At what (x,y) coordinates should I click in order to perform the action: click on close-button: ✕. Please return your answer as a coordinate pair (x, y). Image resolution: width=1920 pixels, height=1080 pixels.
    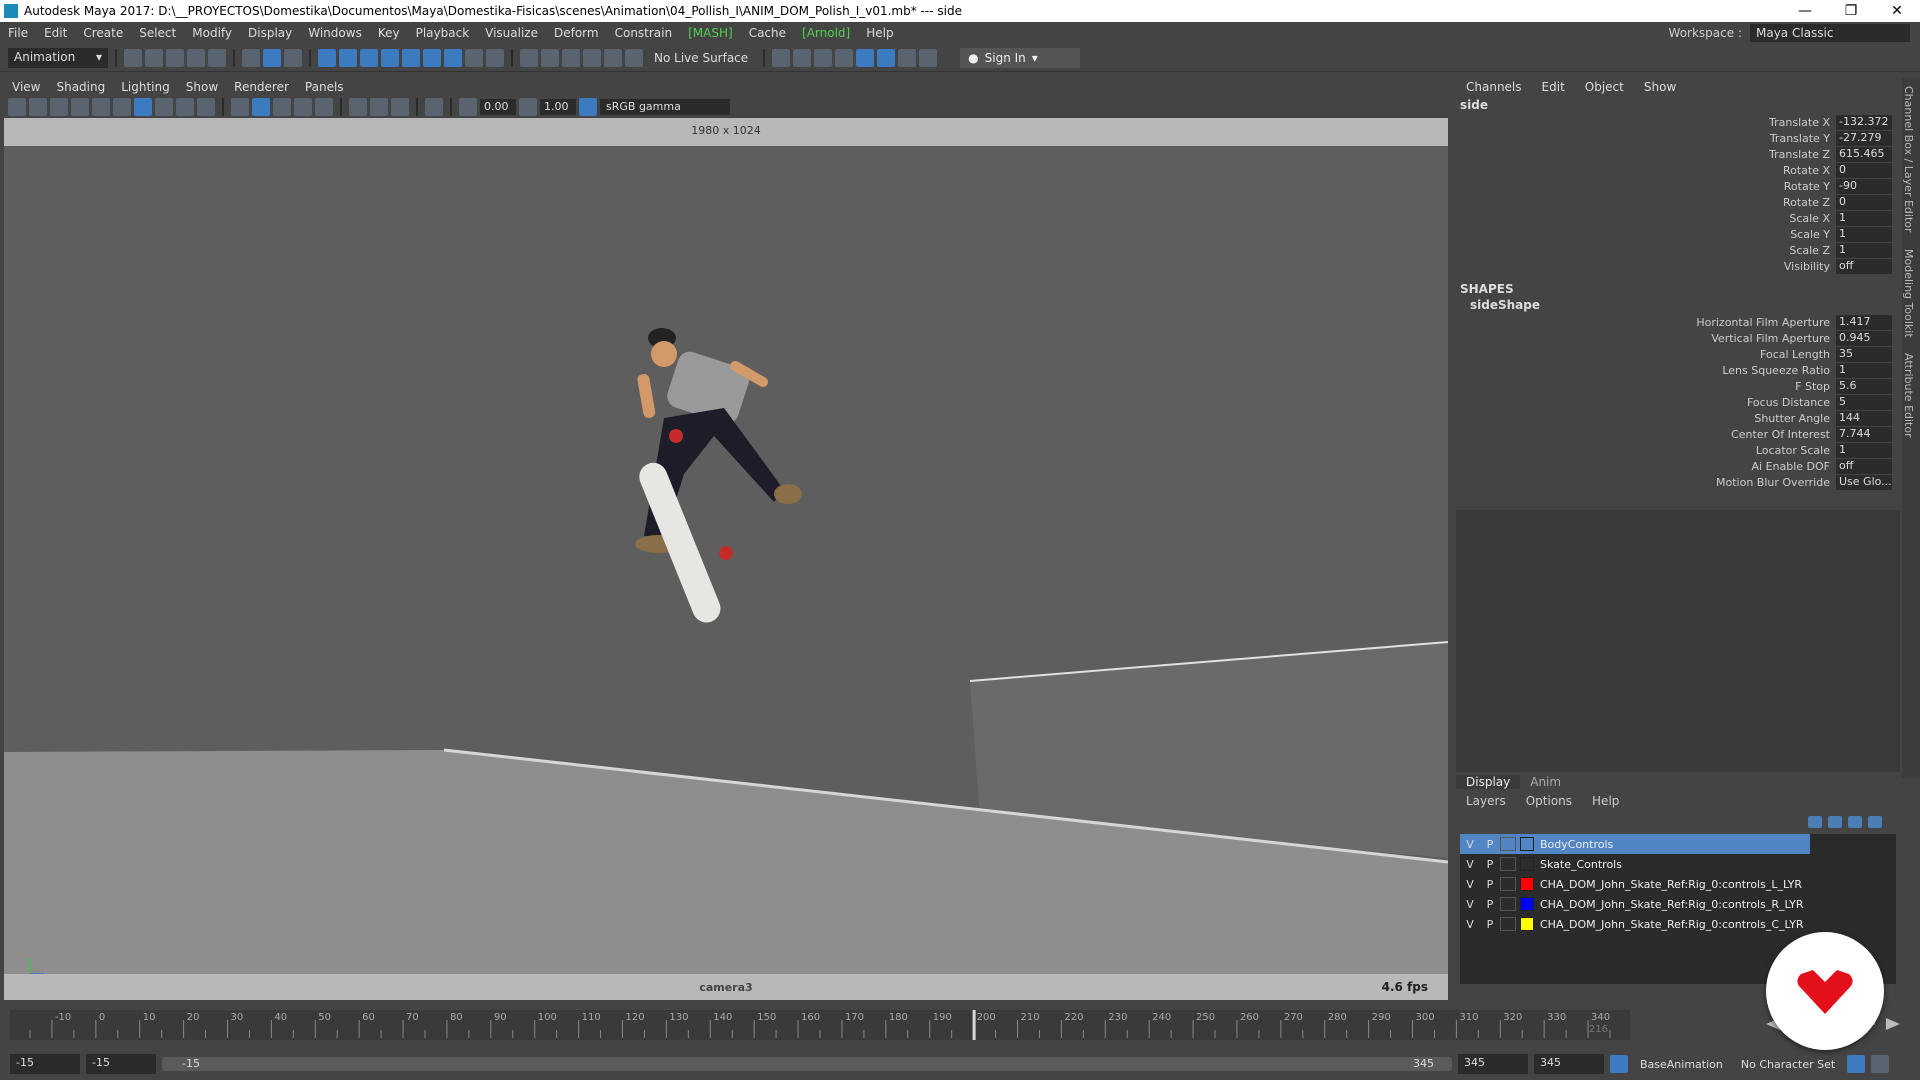
    Looking at the image, I should click on (1897, 11).